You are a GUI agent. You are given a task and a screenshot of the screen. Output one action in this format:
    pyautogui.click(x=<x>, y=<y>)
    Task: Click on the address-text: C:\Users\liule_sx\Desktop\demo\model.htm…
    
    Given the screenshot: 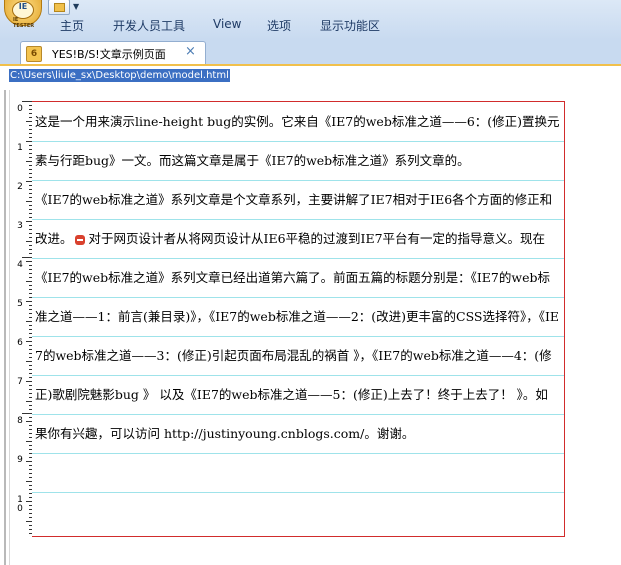 What is the action you would take?
    pyautogui.click(x=119, y=75)
    